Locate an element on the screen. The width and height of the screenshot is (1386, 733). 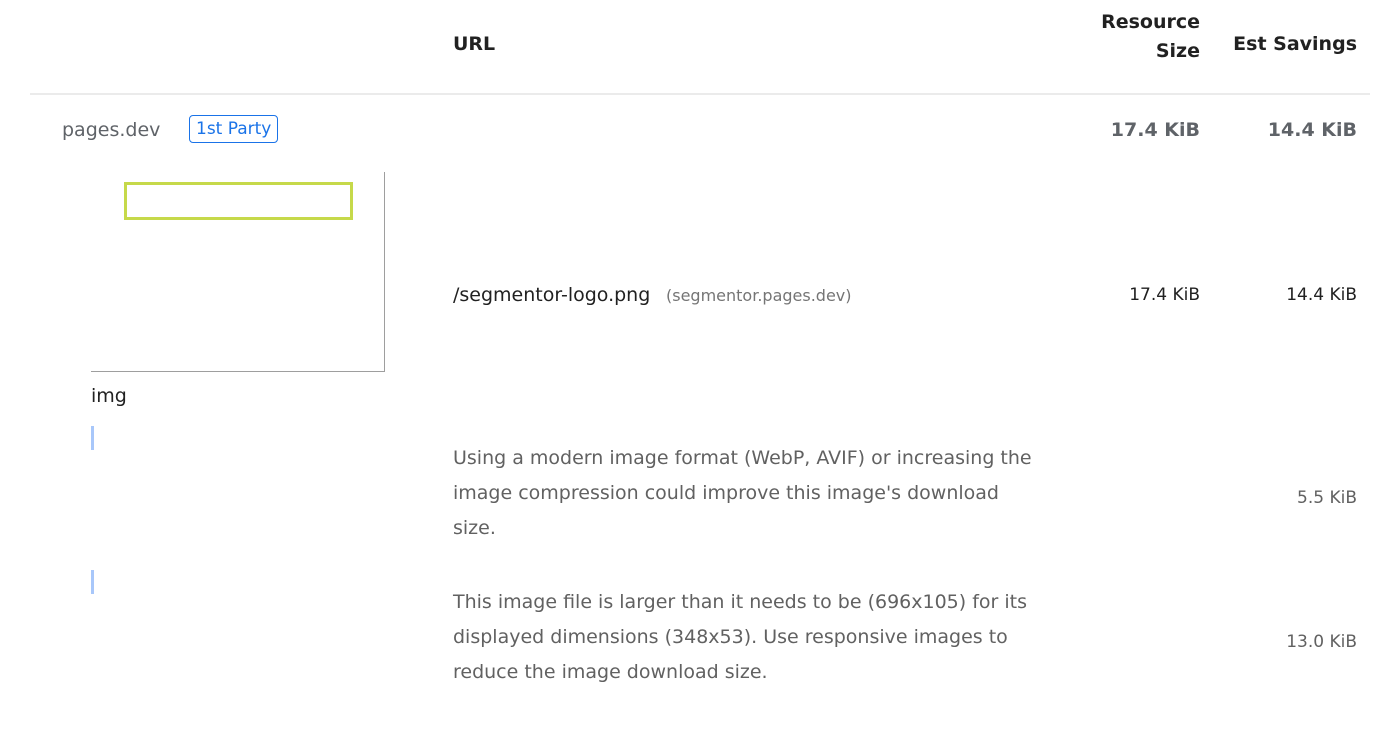
entity-resource-size: 17.4 KiB is located at coordinates (1155, 130).